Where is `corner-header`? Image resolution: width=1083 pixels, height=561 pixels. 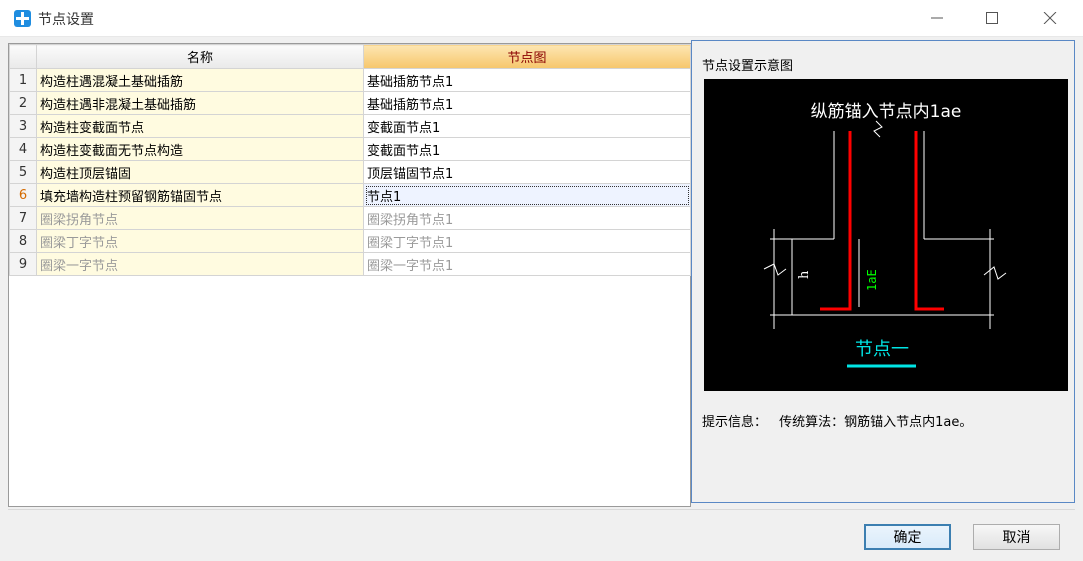
corner-header is located at coordinates (23, 56).